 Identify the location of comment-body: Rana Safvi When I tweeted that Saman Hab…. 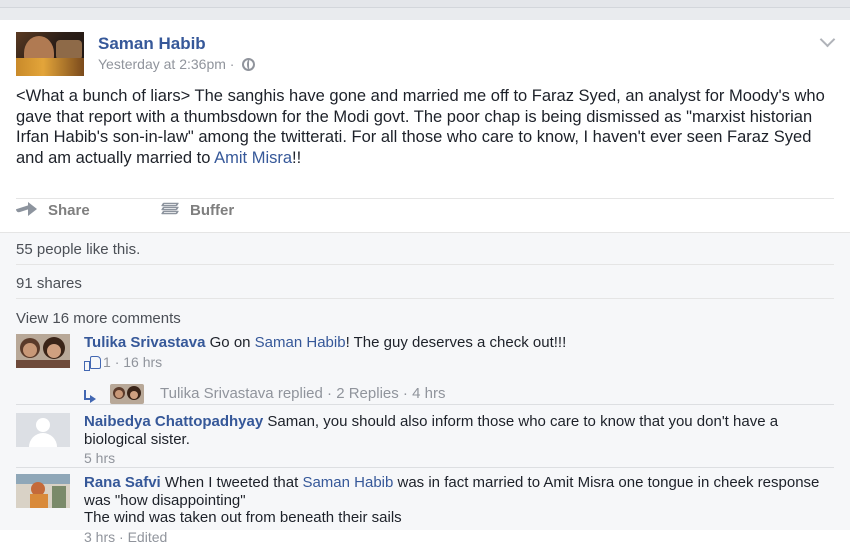
(454, 510).